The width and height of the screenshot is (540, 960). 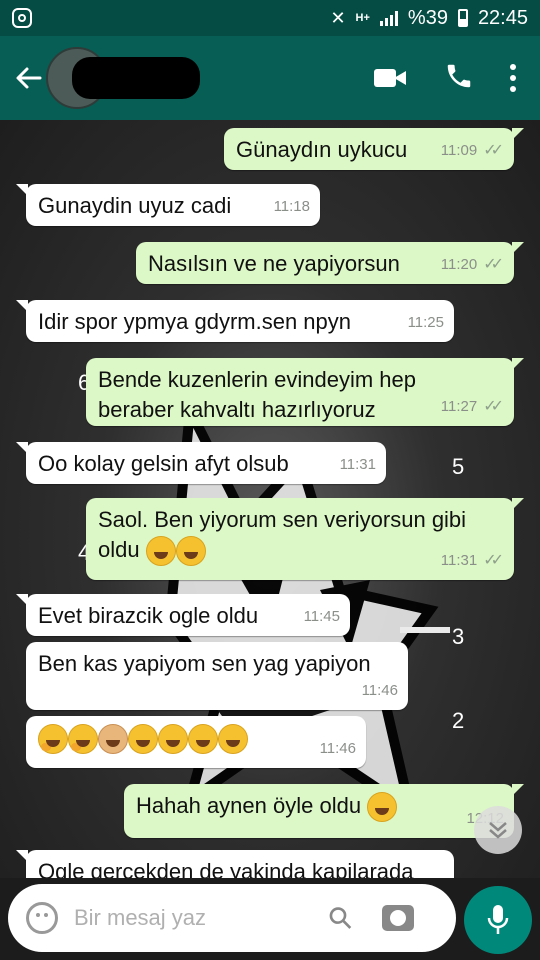 What do you see at coordinates (163, 463) in the screenshot?
I see `message-text: Oo kolay gelsin afyt olsub` at bounding box center [163, 463].